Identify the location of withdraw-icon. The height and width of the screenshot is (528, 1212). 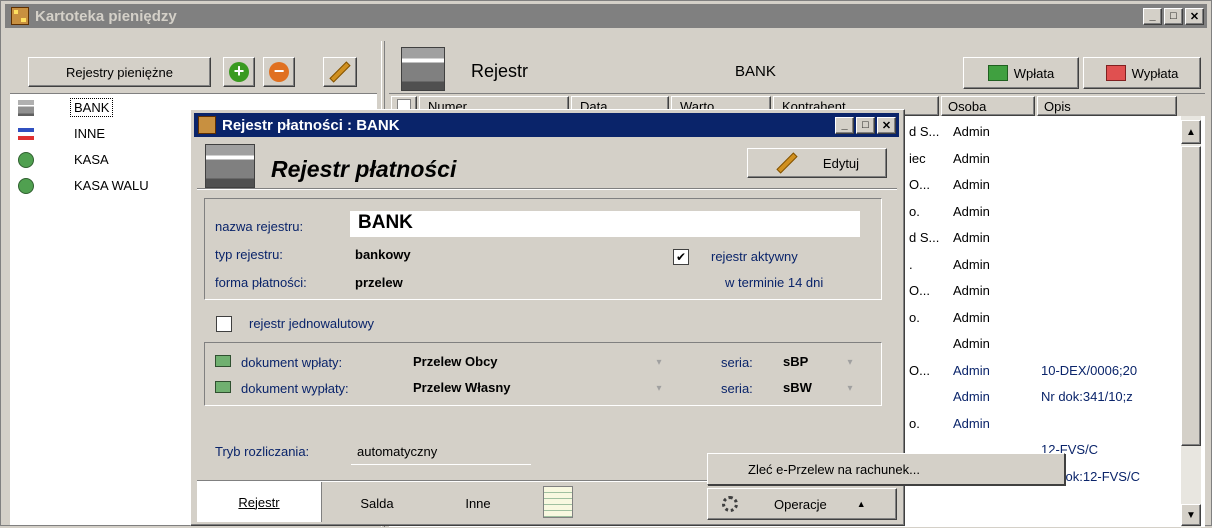
(1115, 73).